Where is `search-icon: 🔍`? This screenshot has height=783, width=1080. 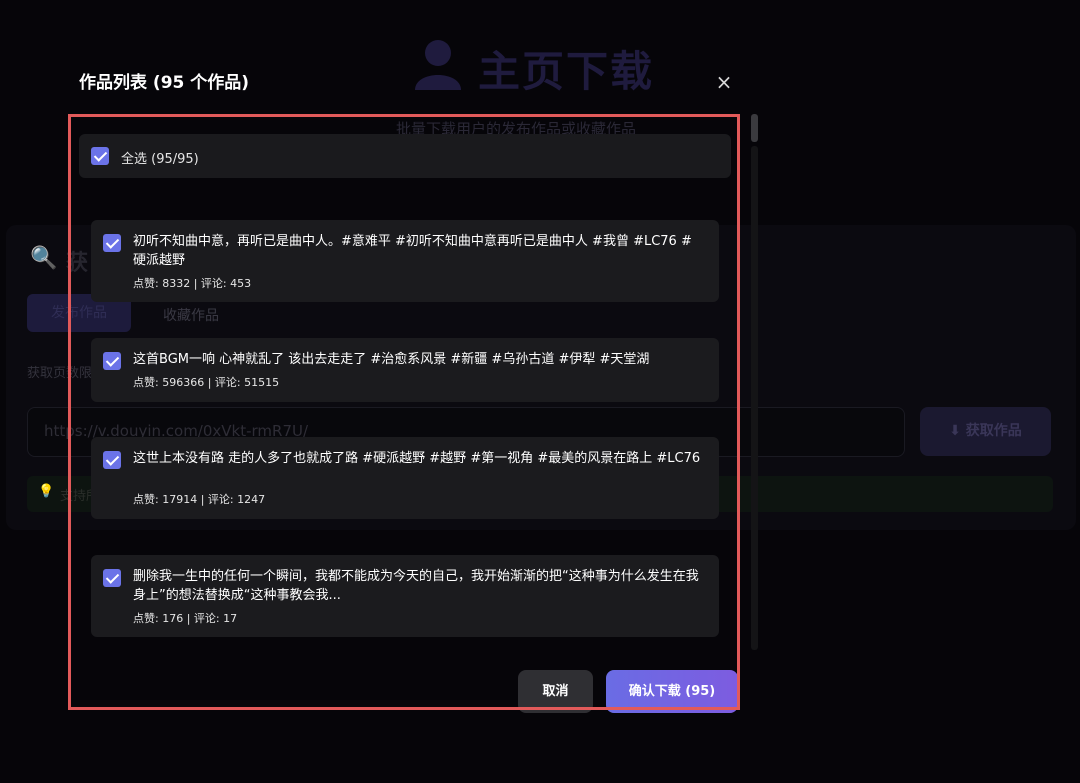
search-icon: 🔍 is located at coordinates (44, 258).